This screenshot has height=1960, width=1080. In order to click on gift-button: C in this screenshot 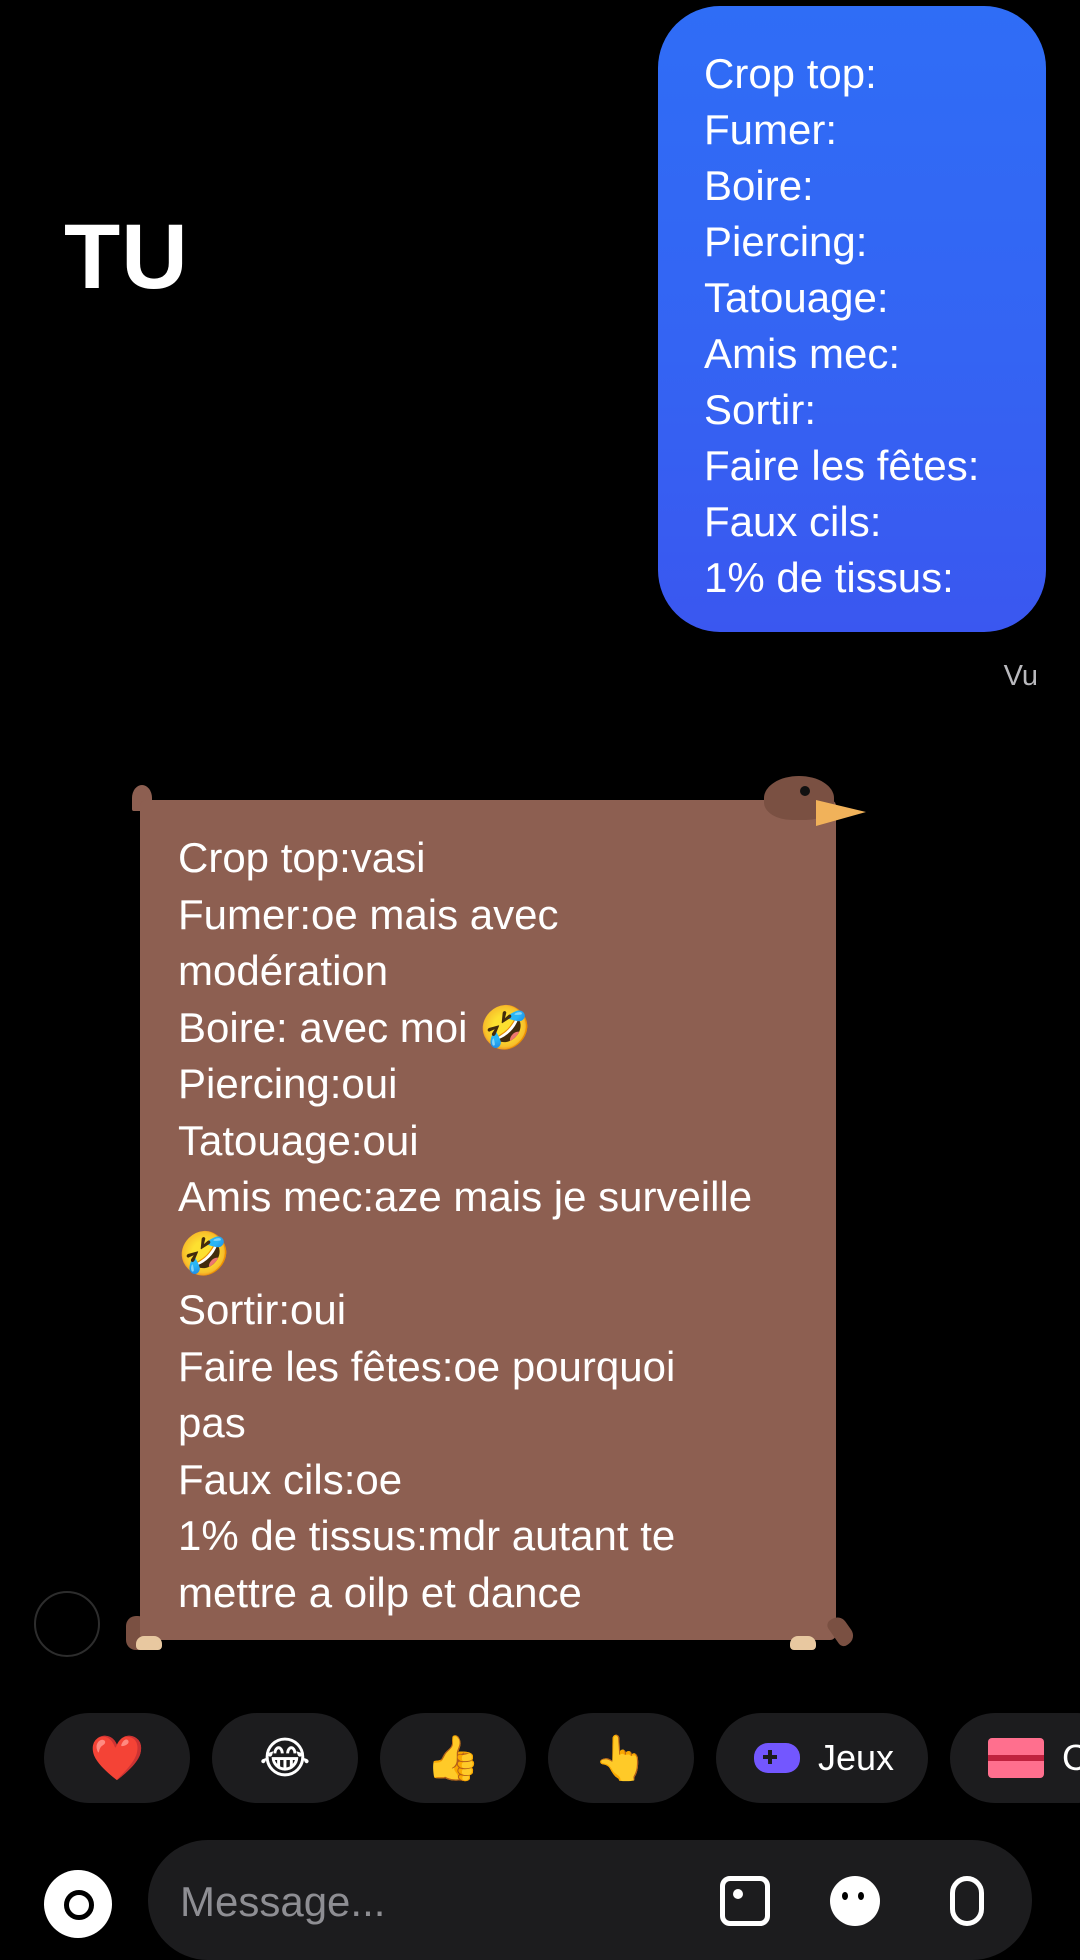, I will do `click(1015, 1758)`.